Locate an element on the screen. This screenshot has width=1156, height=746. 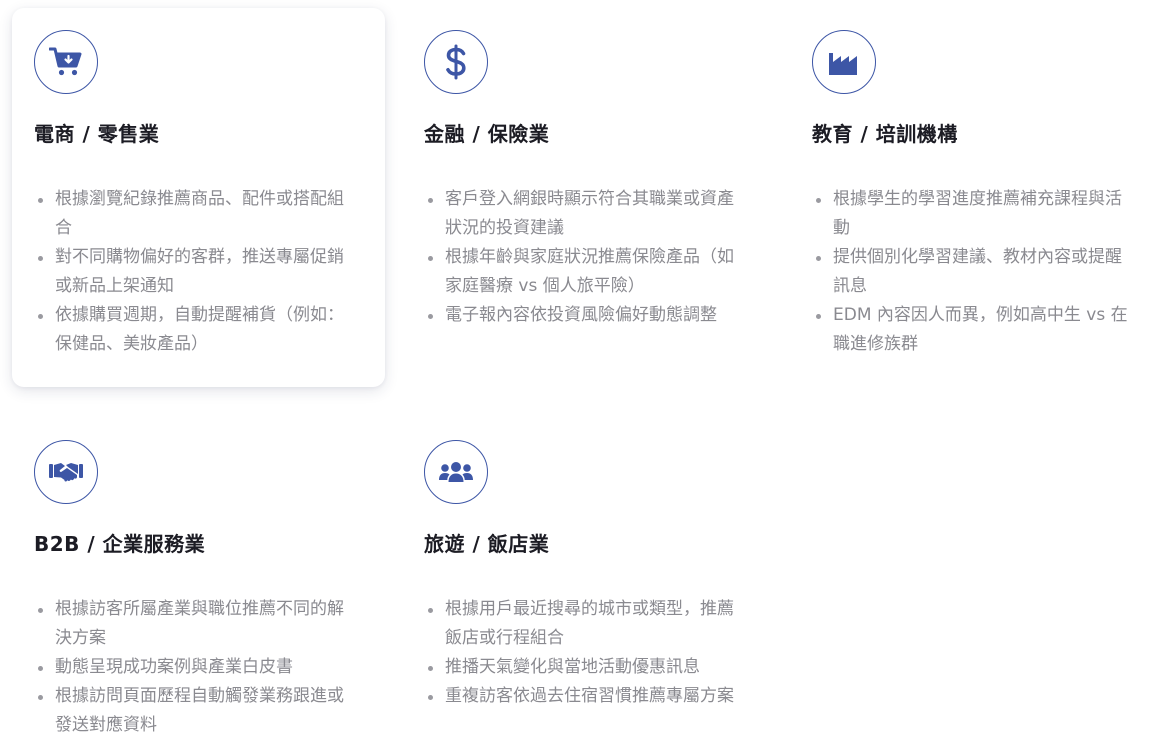
users-icon is located at coordinates (456, 472).